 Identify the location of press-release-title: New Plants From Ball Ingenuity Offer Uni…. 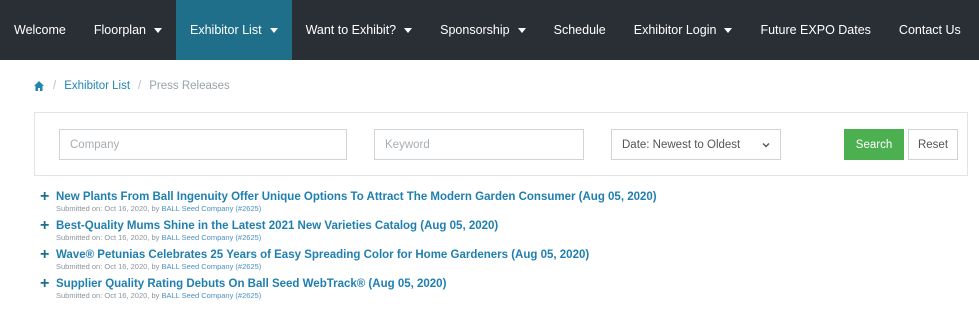
(508, 197).